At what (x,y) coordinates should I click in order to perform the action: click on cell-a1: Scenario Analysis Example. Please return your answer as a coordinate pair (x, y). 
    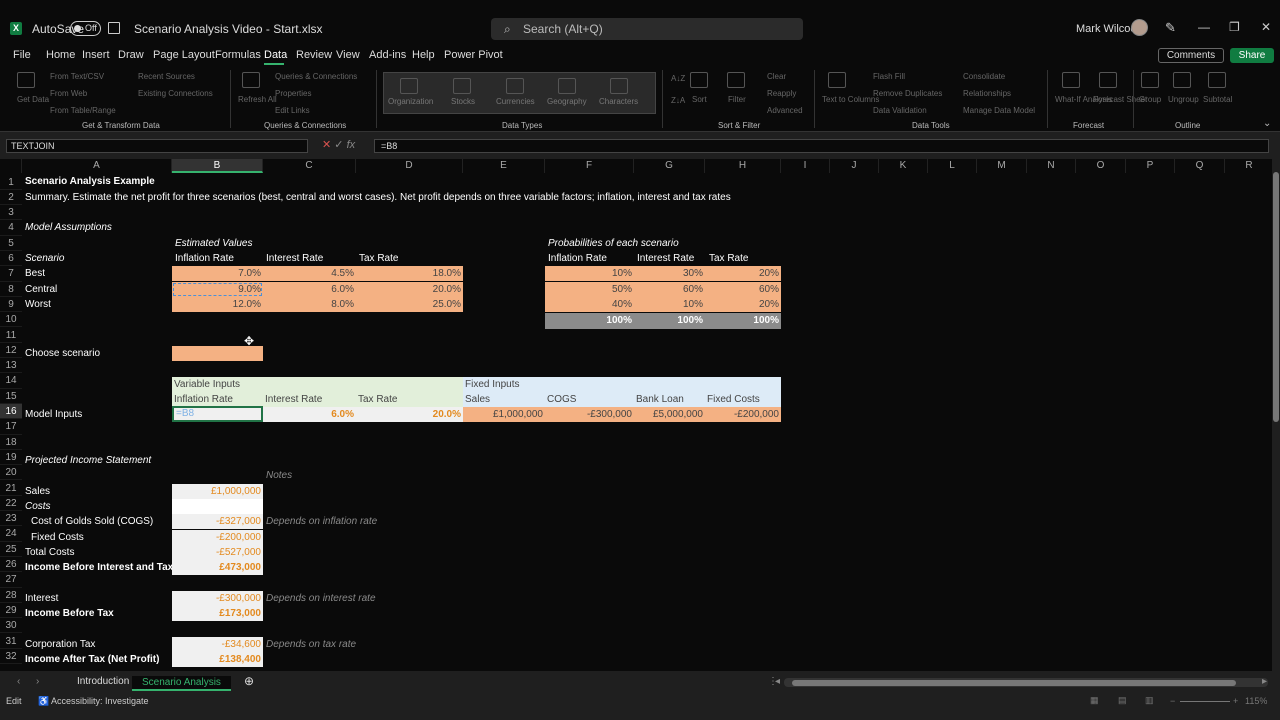
    Looking at the image, I should click on (90, 181).